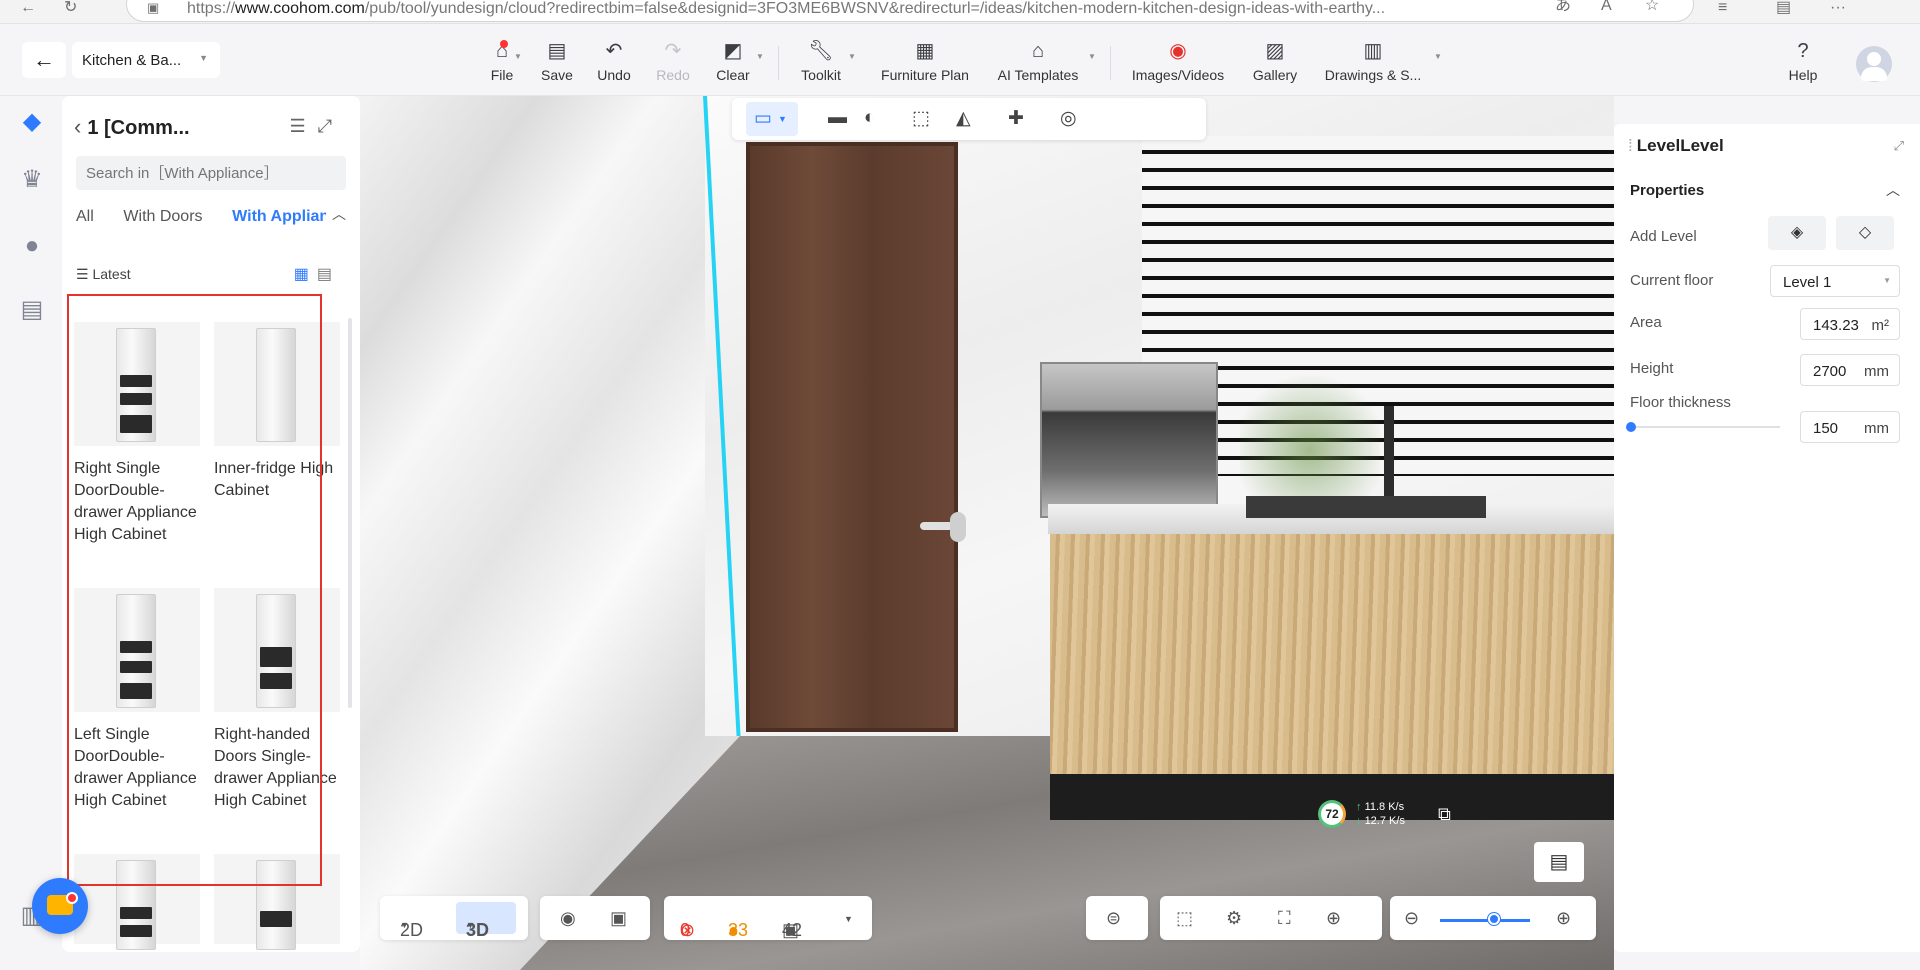 The height and width of the screenshot is (970, 1920). What do you see at coordinates (1563, 918) in the screenshot?
I see `zoom-in-icon: ⊕` at bounding box center [1563, 918].